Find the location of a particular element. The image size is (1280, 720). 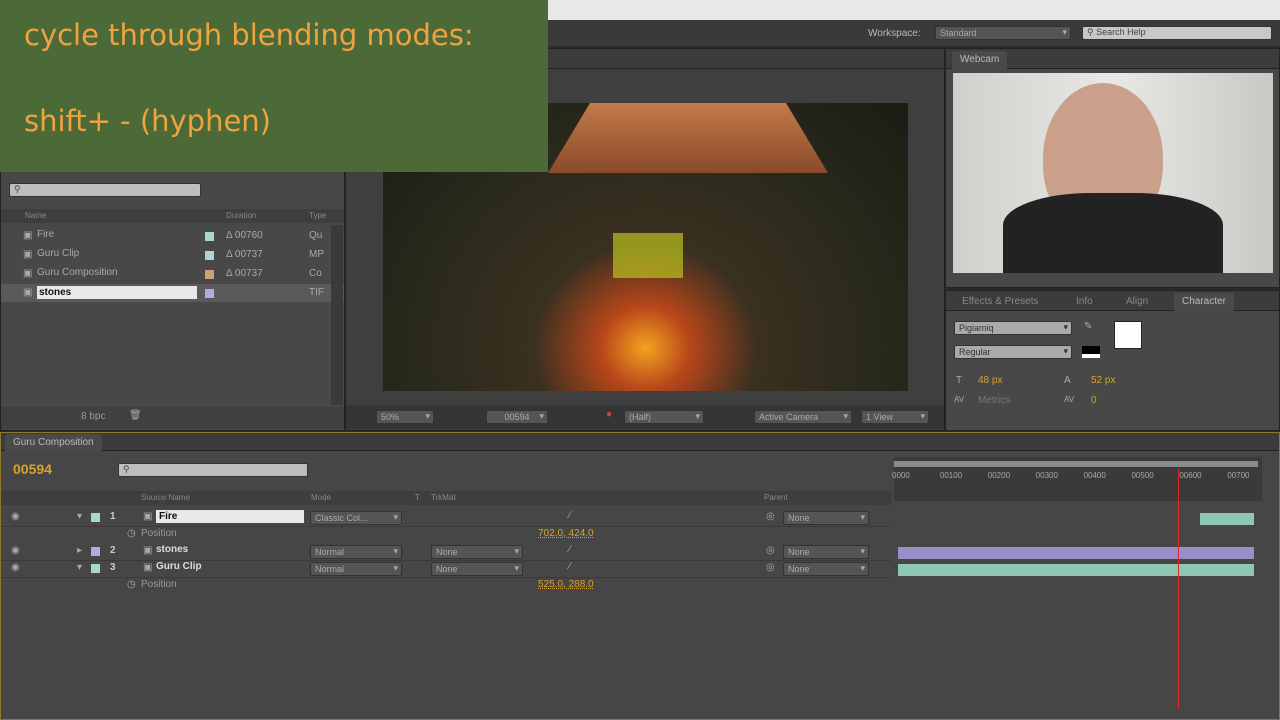

layer-name: Fire is located at coordinates (230, 516).